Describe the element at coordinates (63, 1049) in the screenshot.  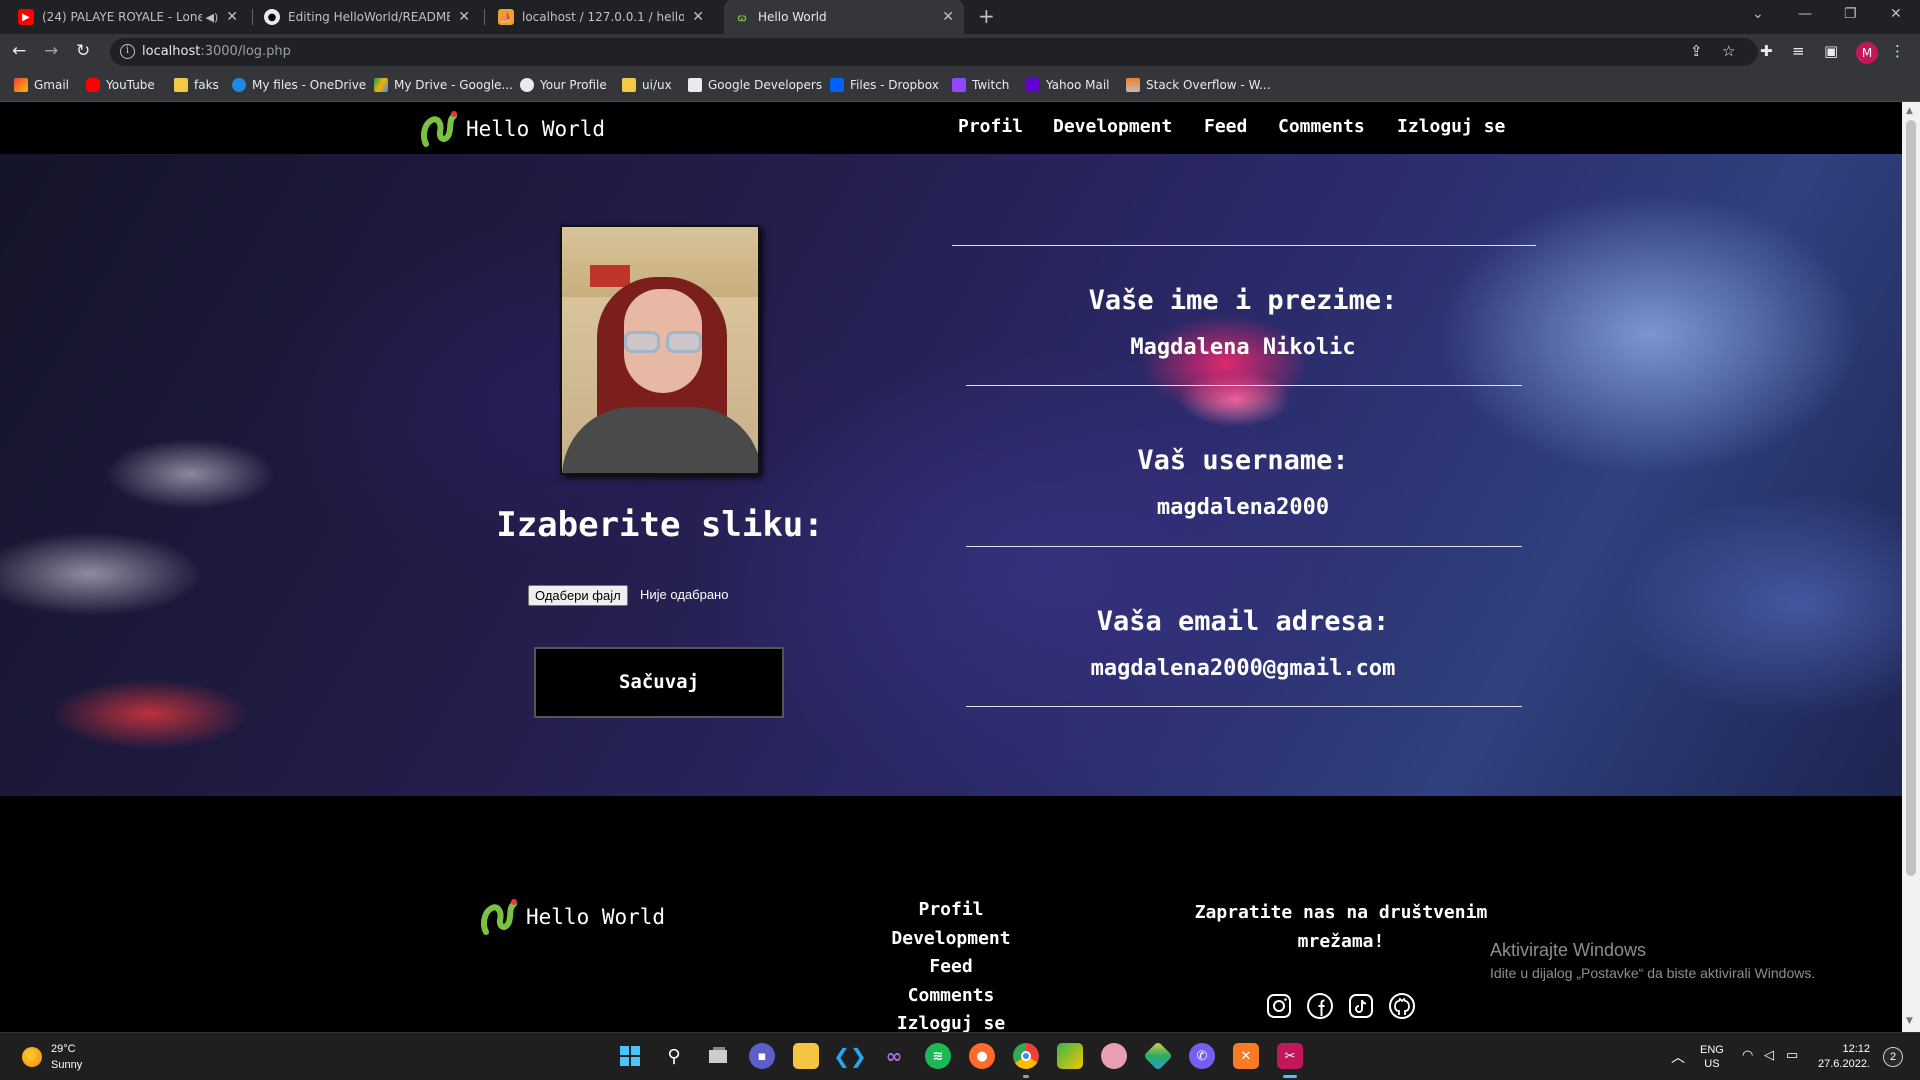
I see `weather-temperature: 29°C` at that location.